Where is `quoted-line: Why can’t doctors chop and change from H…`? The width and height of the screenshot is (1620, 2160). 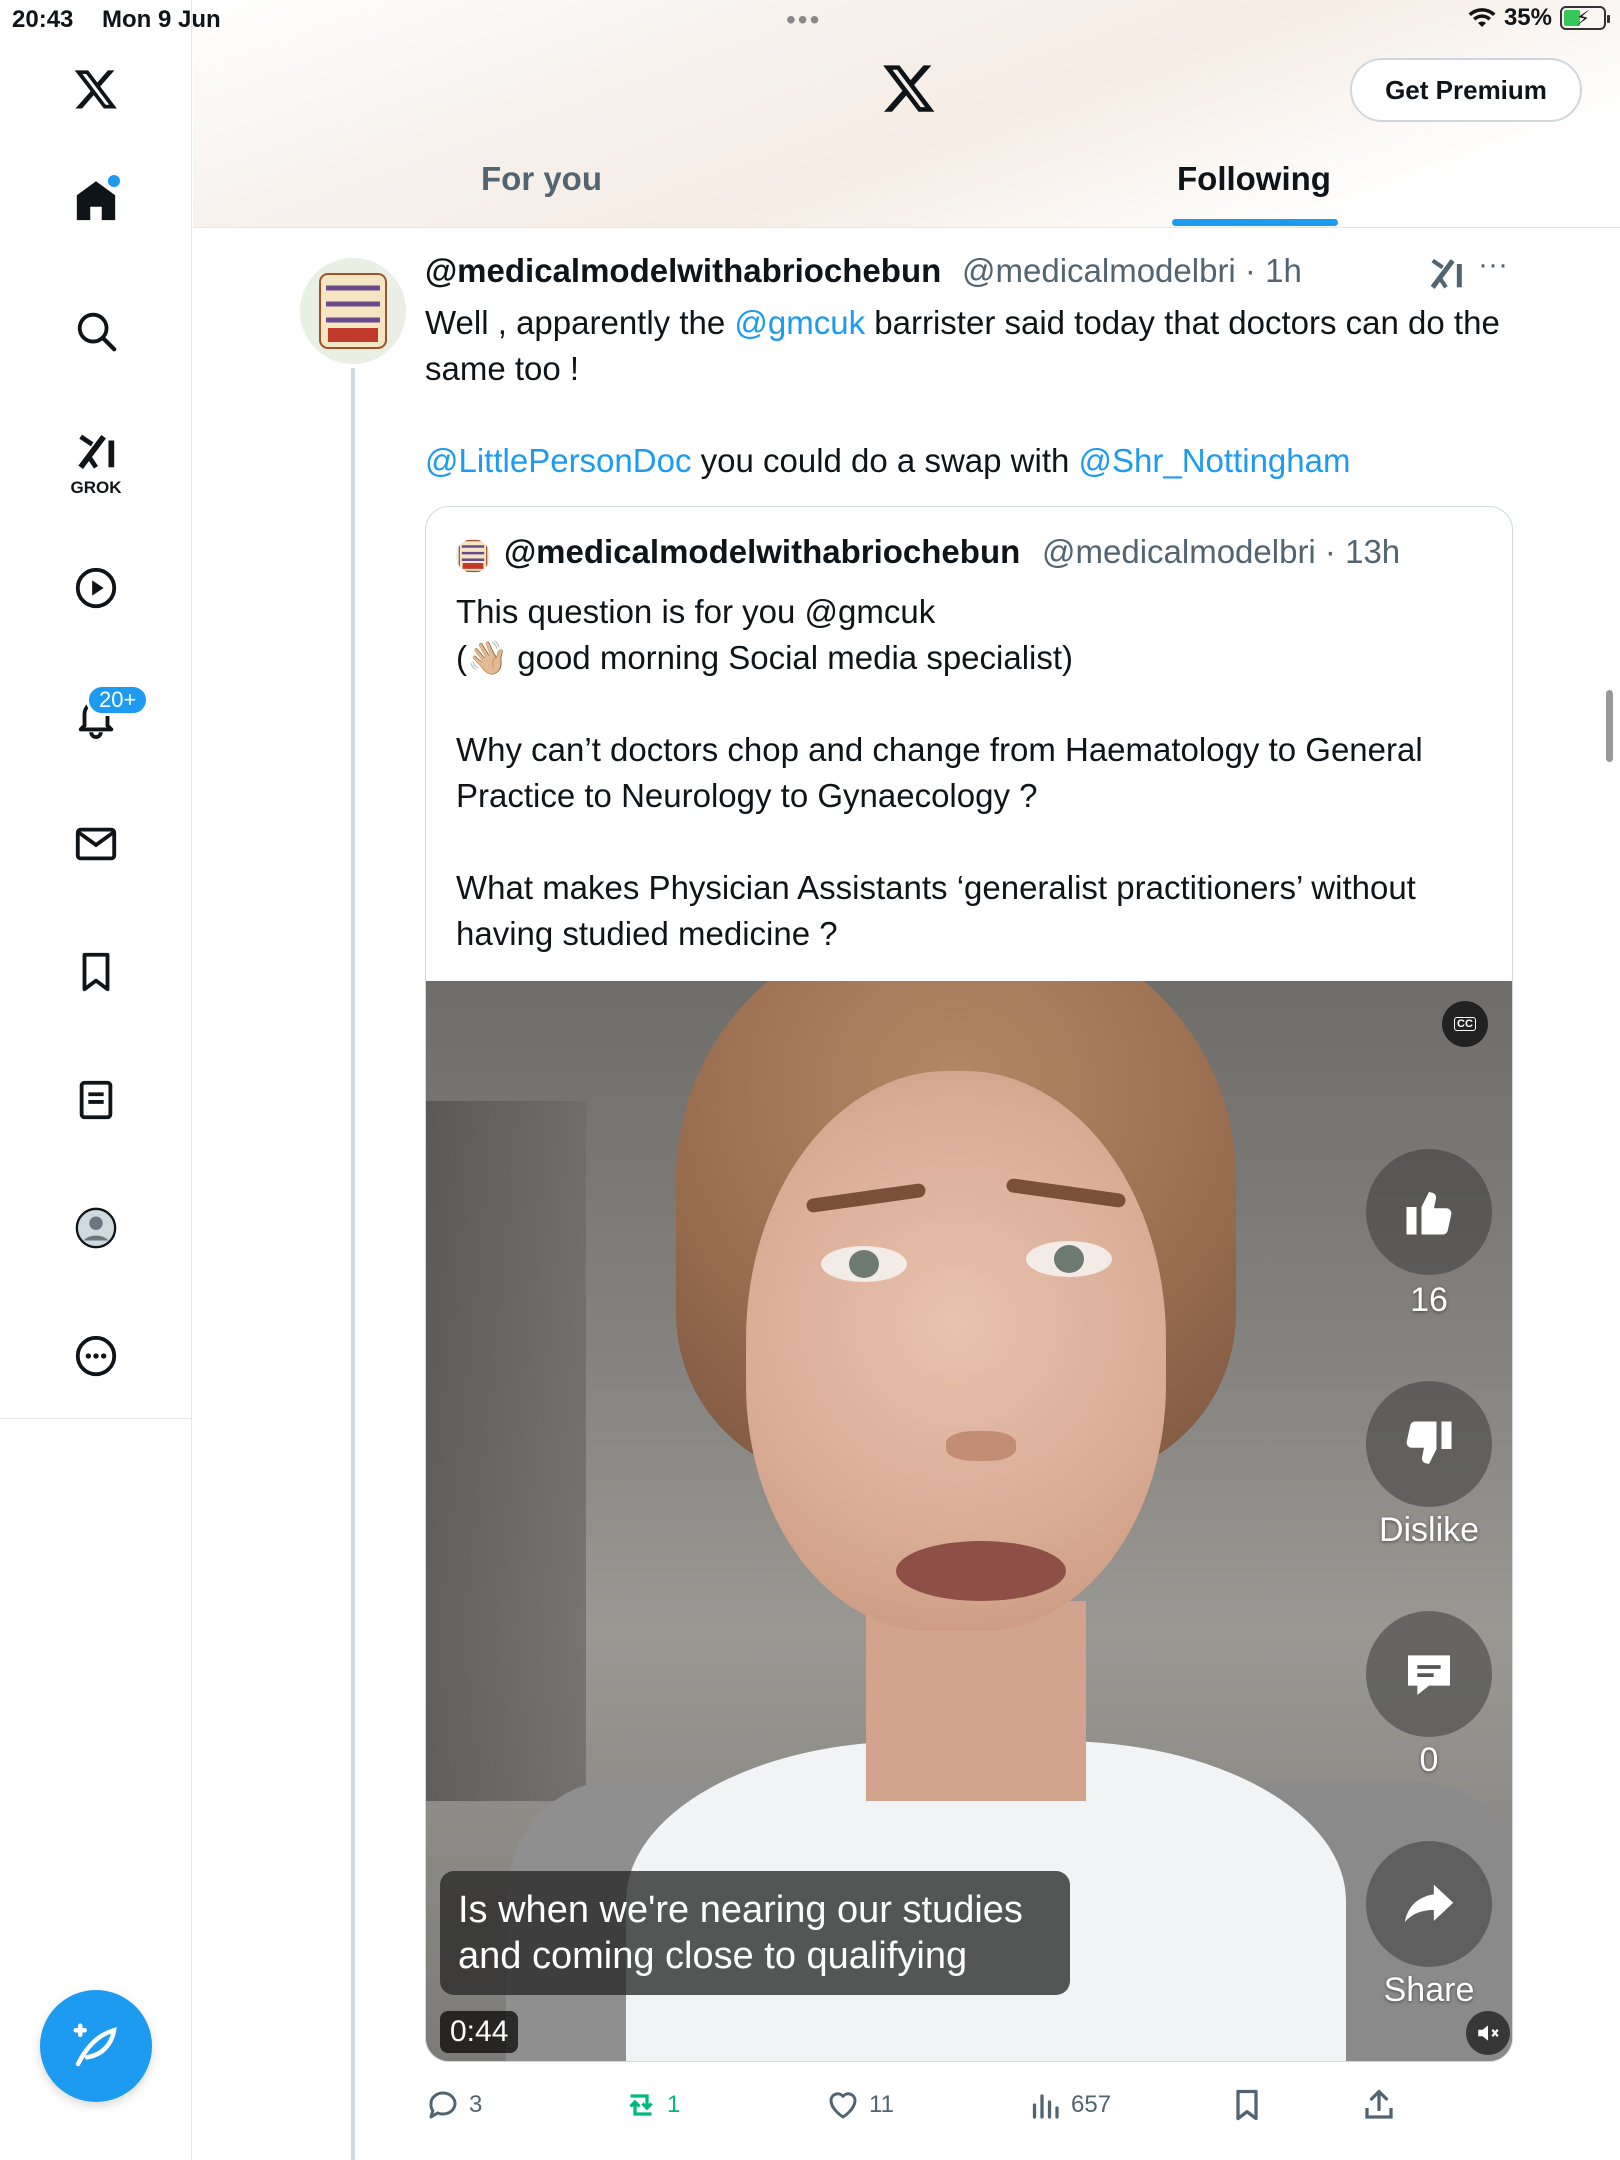 quoted-line: Why can’t doctors chop and change from H… is located at coordinates (939, 772).